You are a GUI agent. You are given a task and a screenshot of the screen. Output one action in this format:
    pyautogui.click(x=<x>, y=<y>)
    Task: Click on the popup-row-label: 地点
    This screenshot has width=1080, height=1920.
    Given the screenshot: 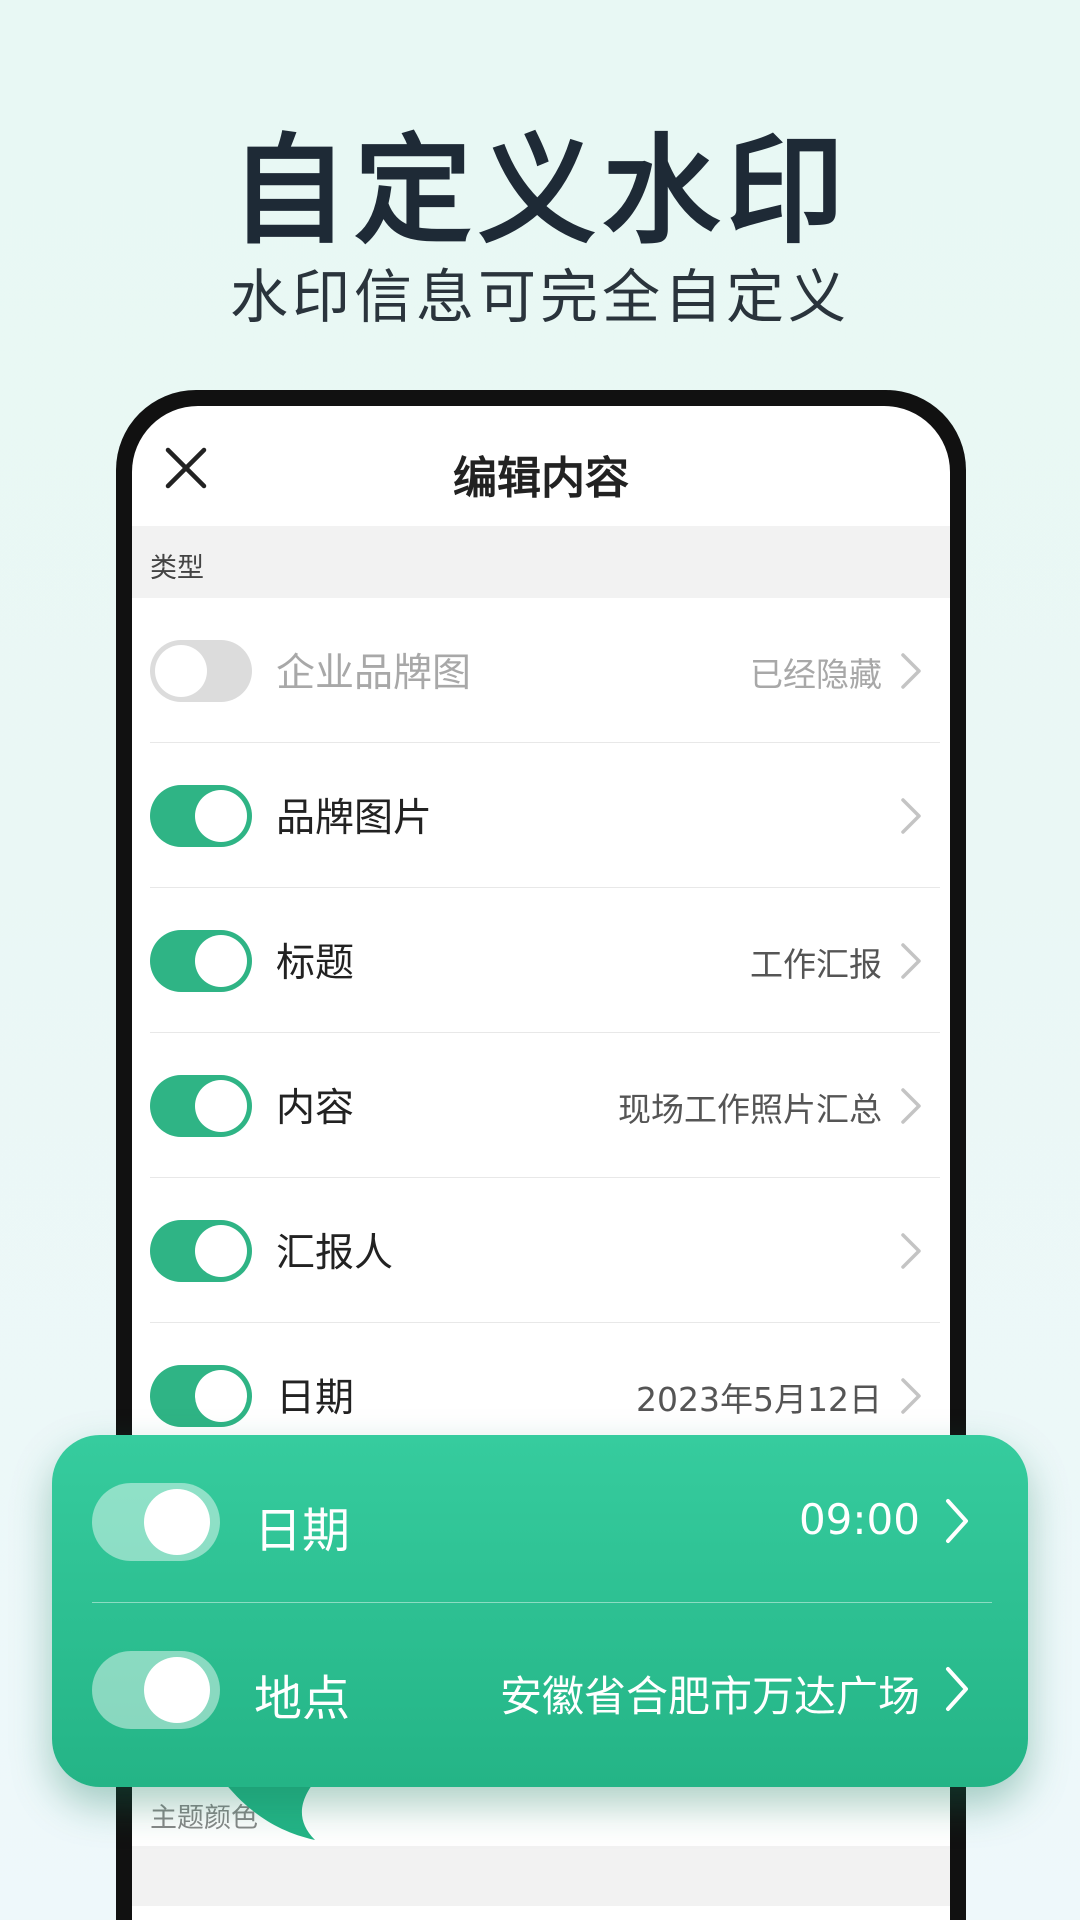 What is the action you would take?
    pyautogui.click(x=302, y=1699)
    